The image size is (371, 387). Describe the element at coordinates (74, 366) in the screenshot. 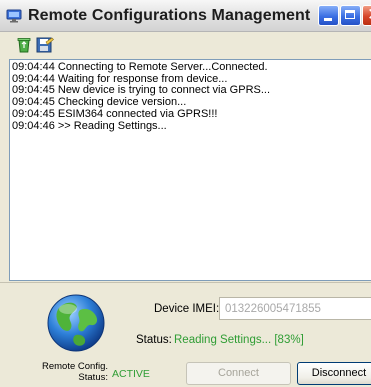

I see `remote-config-label-line1: Remote Config.` at that location.